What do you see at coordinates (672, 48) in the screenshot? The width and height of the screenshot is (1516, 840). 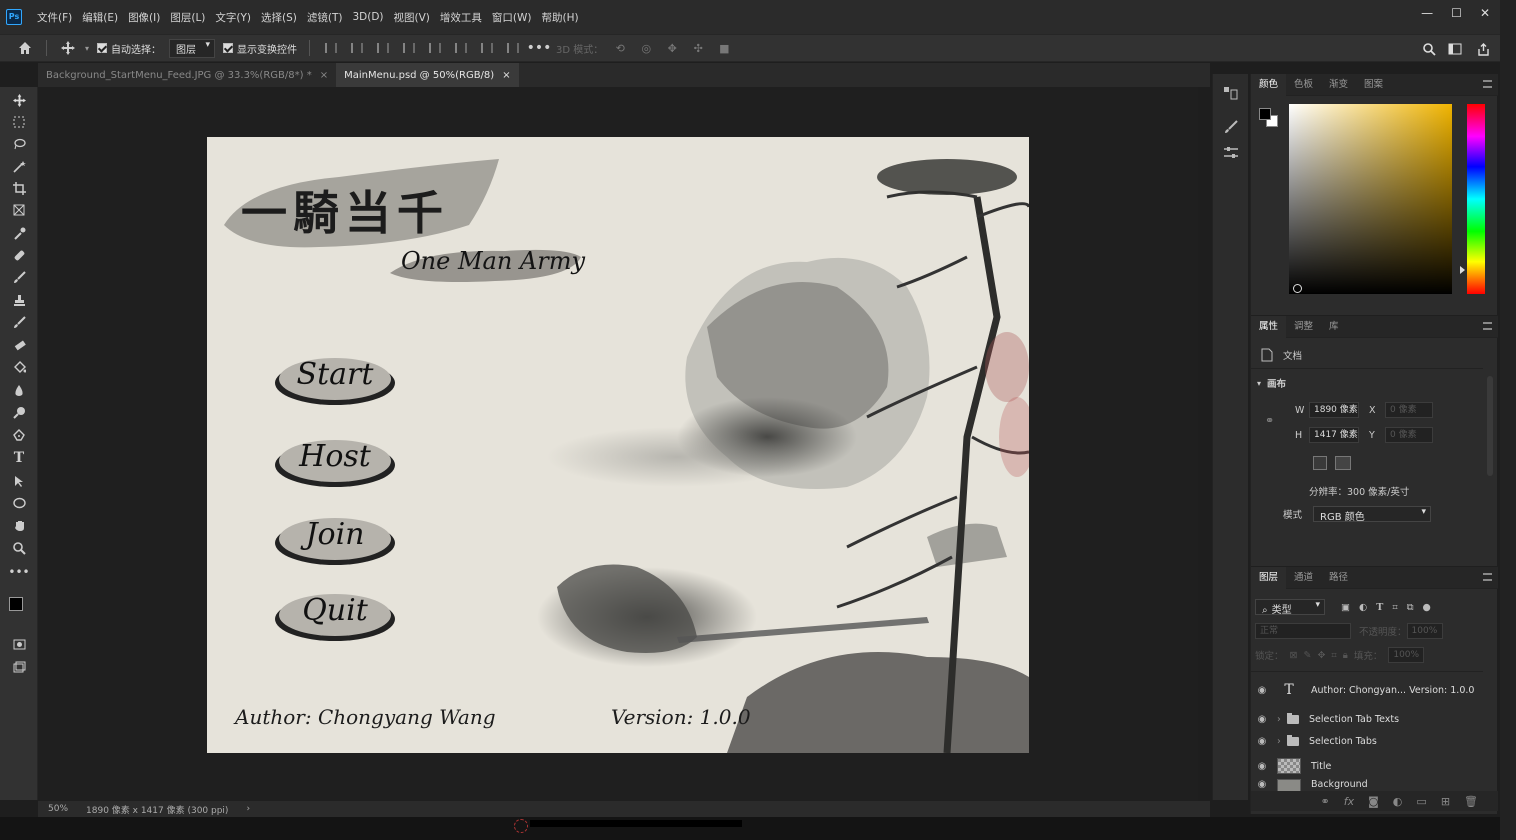 I see `pan-3d-icon: ✥` at bounding box center [672, 48].